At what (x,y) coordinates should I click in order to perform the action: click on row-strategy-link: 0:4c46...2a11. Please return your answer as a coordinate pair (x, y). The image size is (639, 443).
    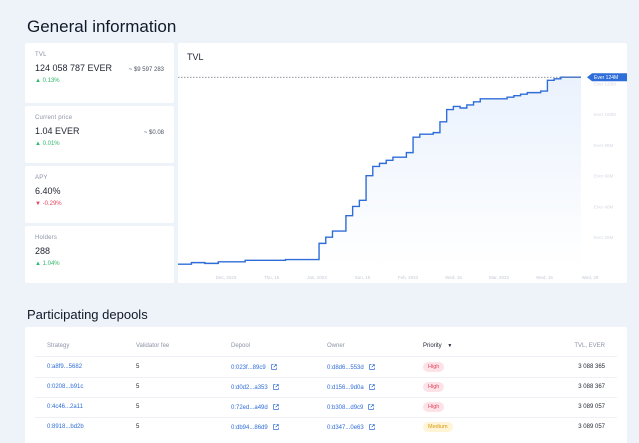
    Looking at the image, I should click on (65, 407).